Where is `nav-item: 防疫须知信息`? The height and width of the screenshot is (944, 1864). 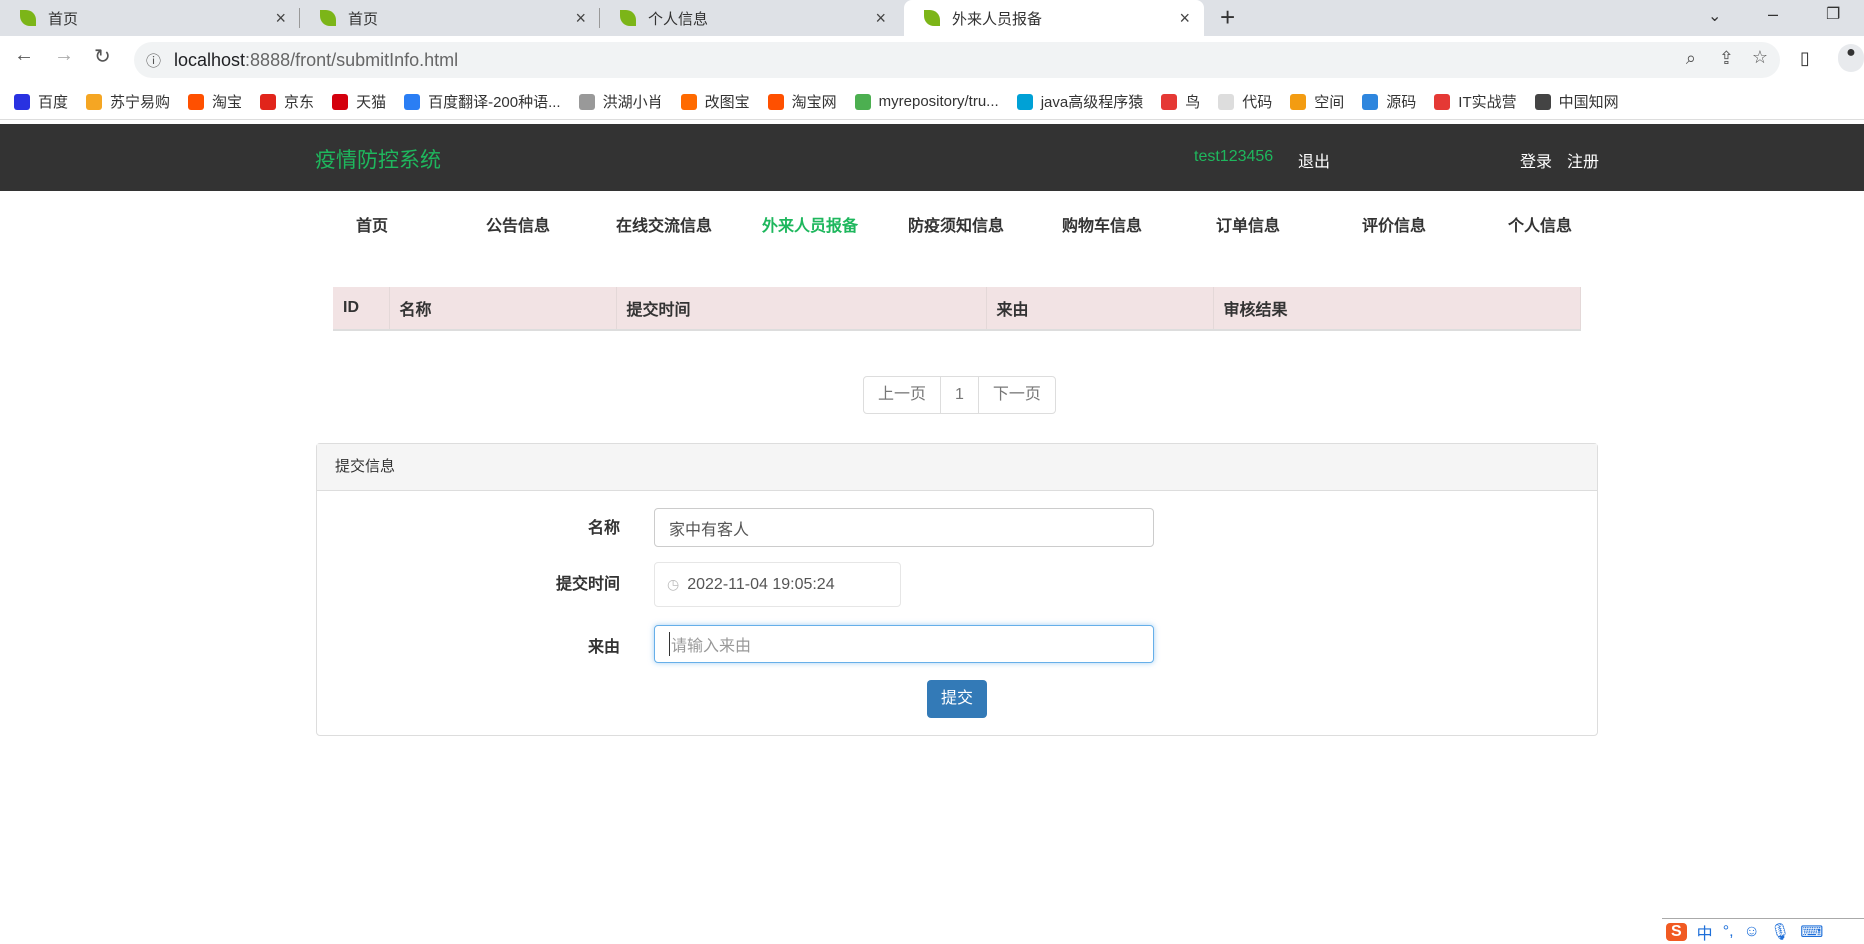
nav-item: 防疫须知信息 is located at coordinates (956, 224).